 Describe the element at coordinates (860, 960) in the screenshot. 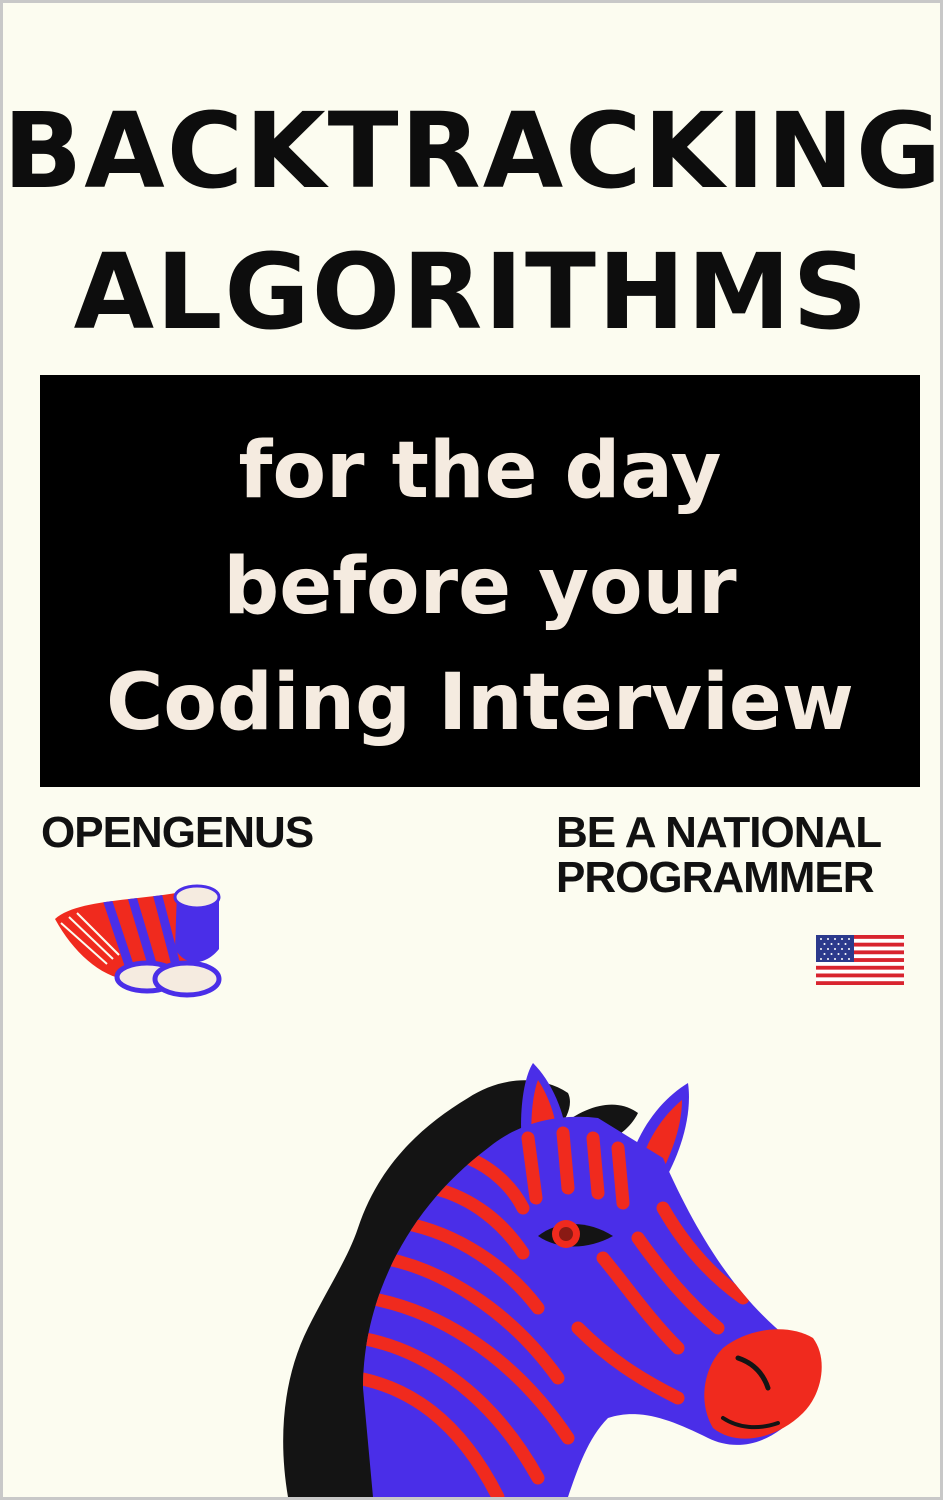

I see `us-flag-icon` at that location.